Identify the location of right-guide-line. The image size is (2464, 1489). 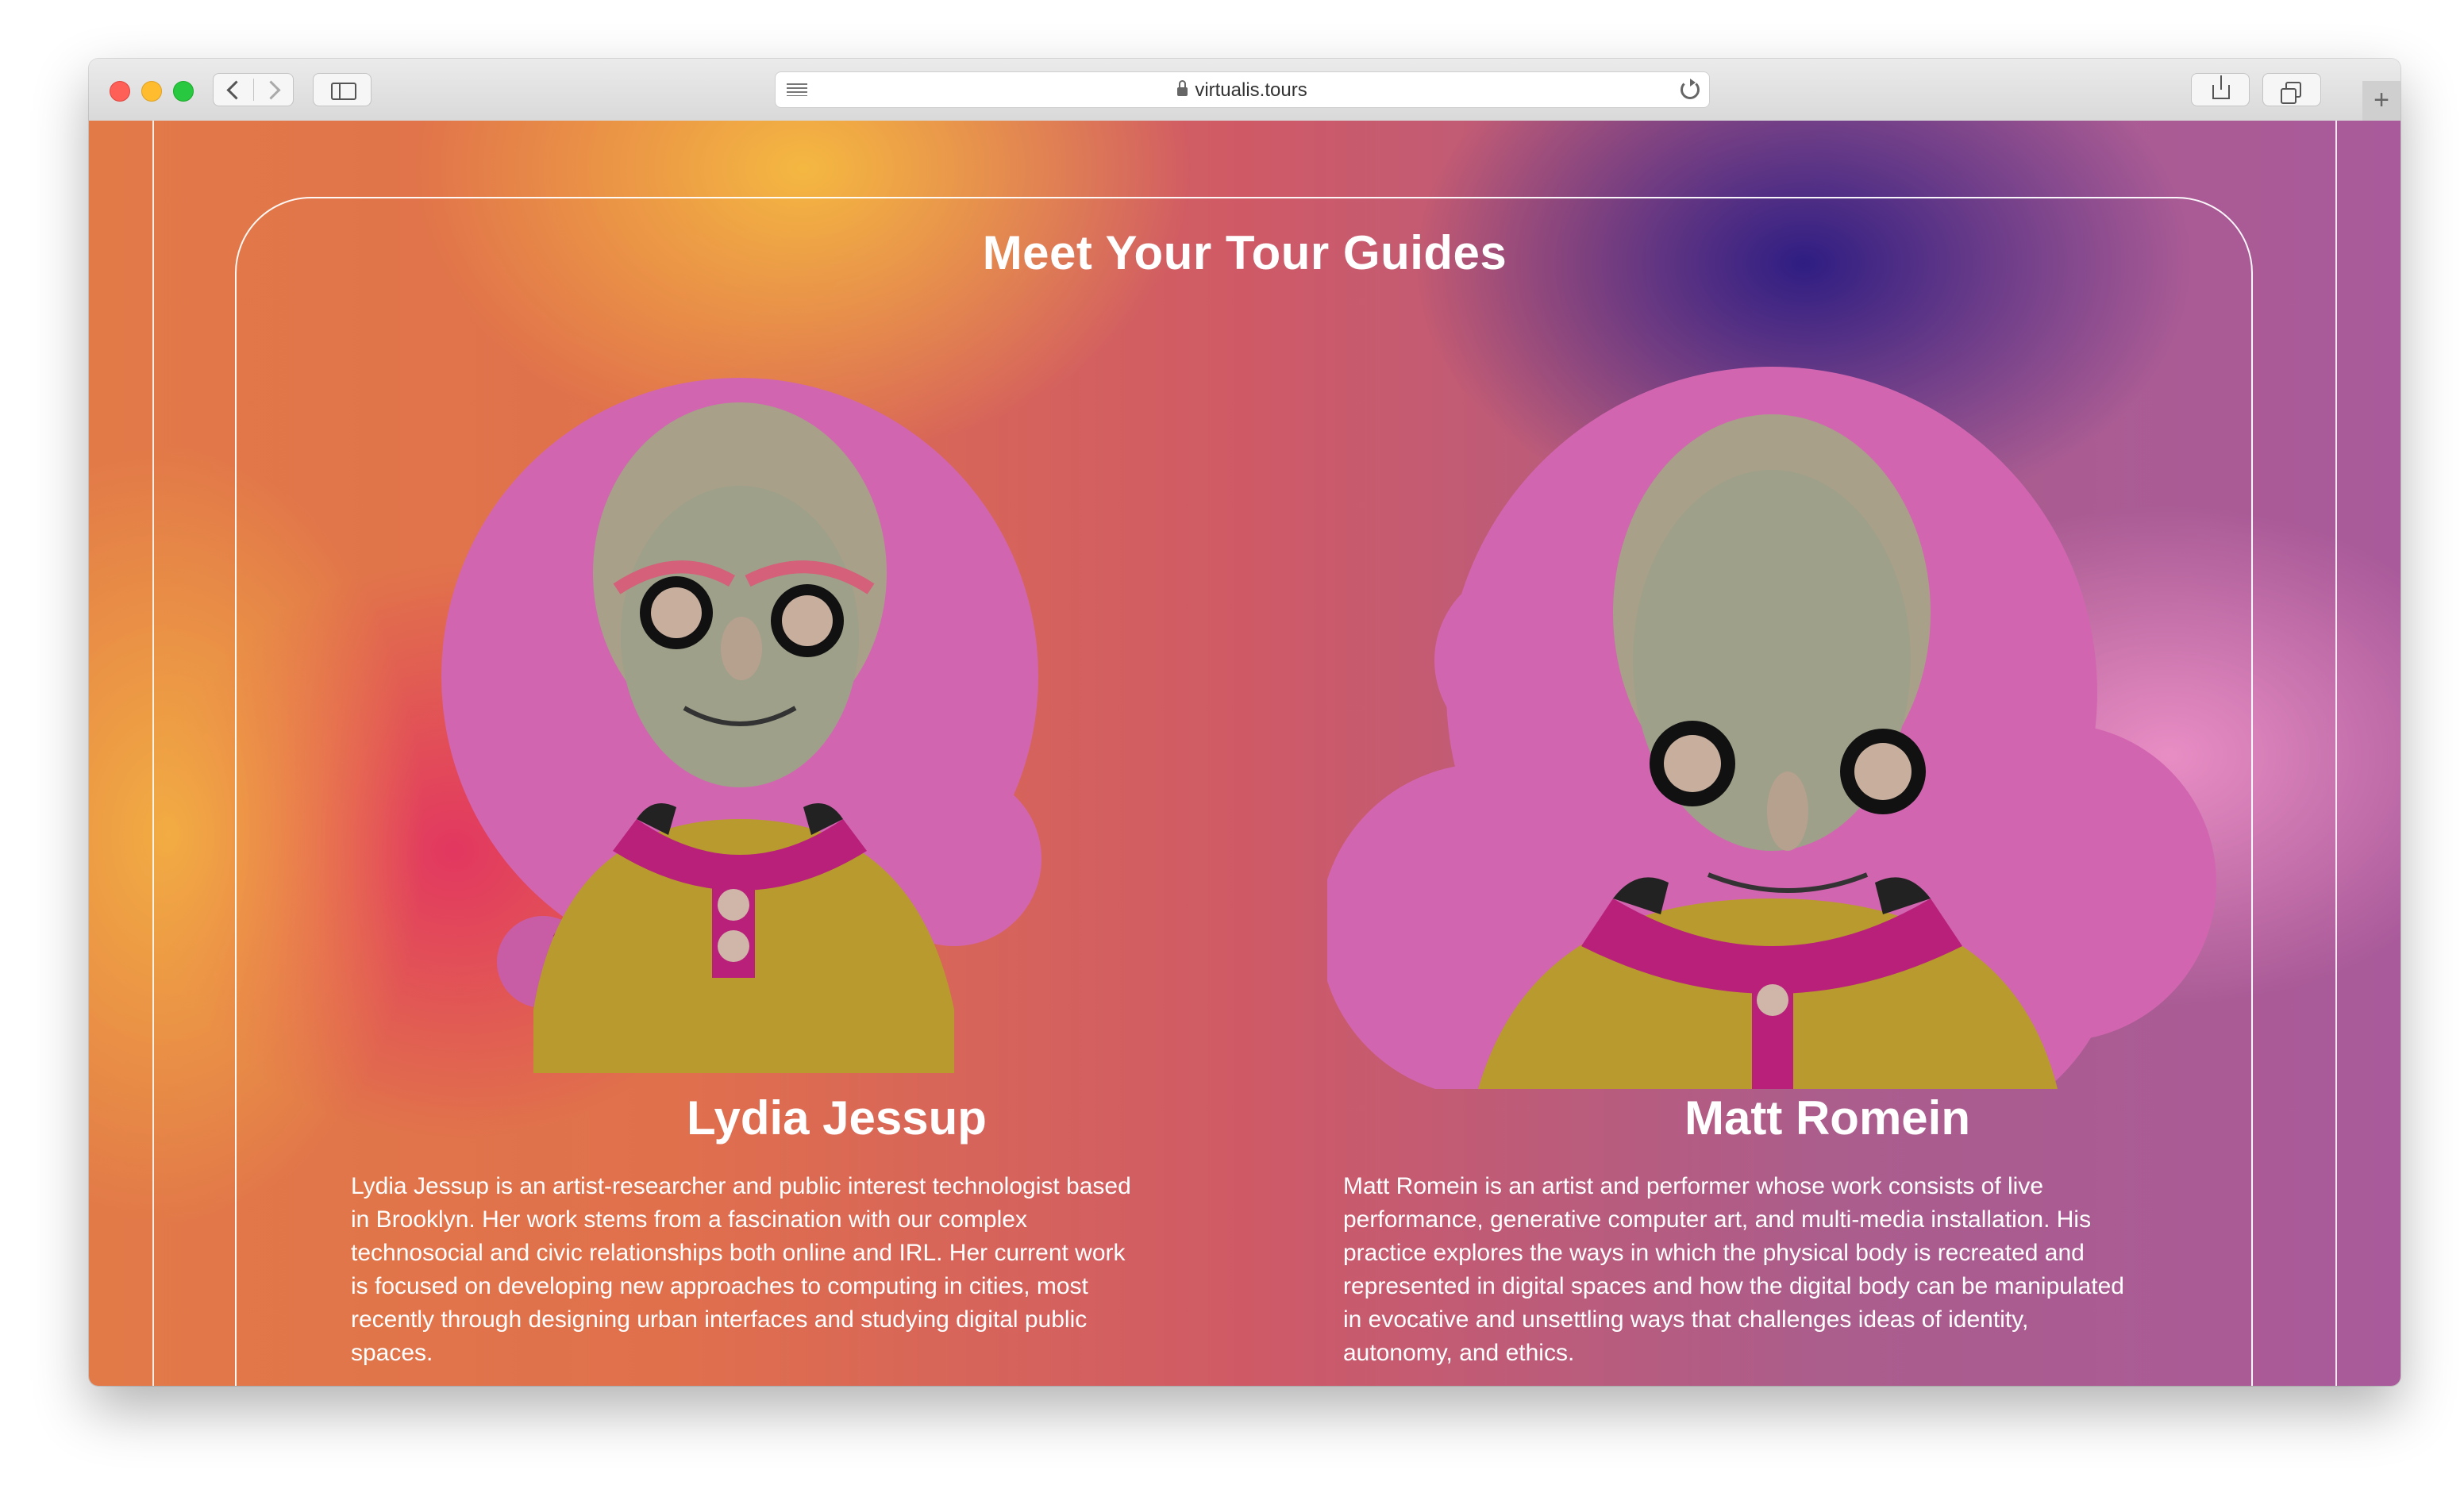
(2336, 754).